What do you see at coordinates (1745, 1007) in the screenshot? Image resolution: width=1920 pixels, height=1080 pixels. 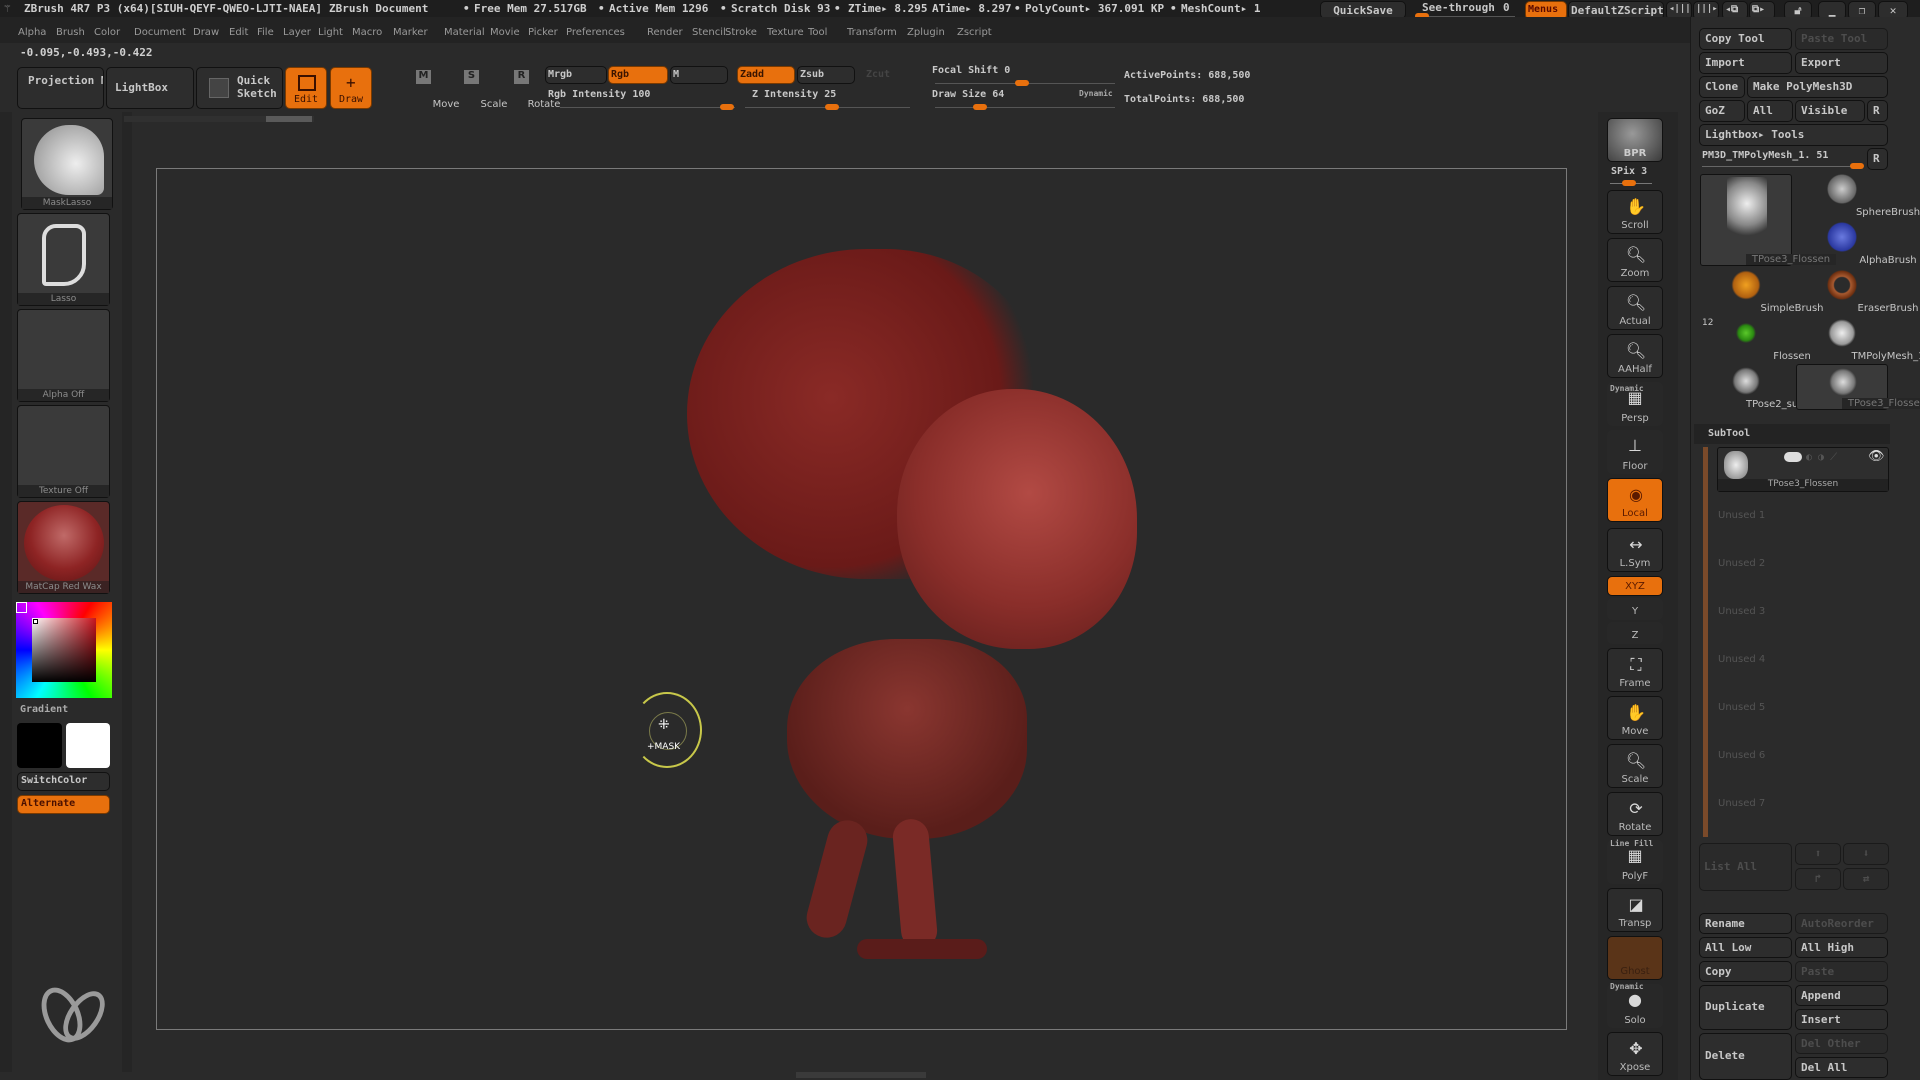 I see `duplicate-button: Duplicate` at bounding box center [1745, 1007].